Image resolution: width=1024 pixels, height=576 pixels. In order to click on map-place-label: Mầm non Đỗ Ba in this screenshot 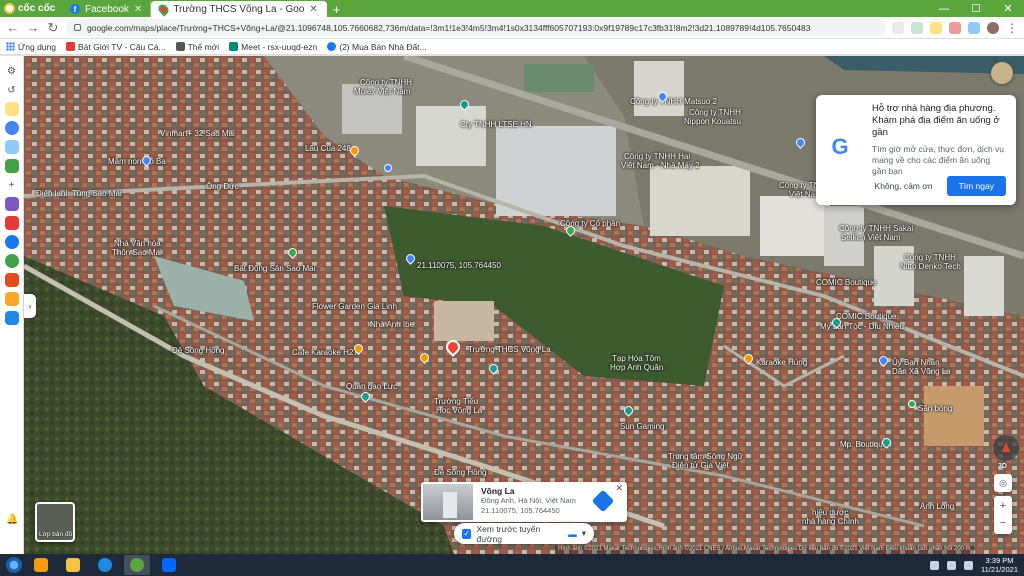, I will do `click(137, 161)`.